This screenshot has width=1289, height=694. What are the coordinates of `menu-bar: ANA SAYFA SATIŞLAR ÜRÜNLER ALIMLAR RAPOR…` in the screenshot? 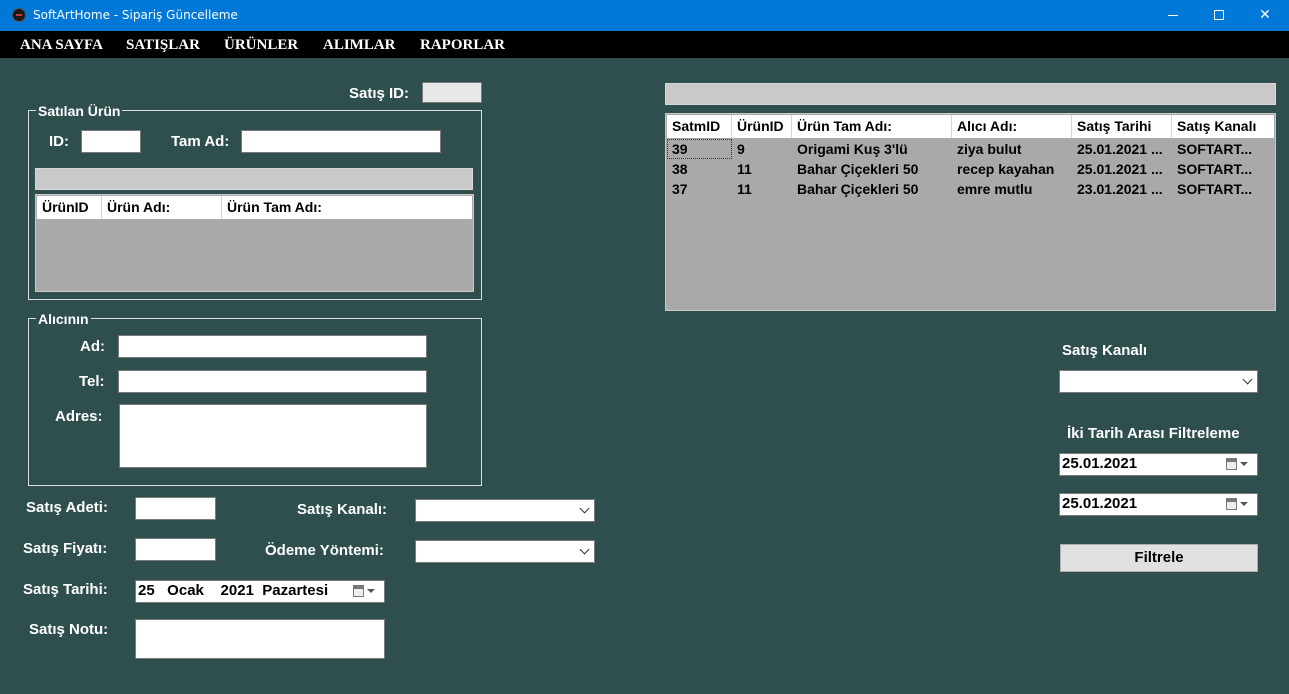 It's located at (644, 44).